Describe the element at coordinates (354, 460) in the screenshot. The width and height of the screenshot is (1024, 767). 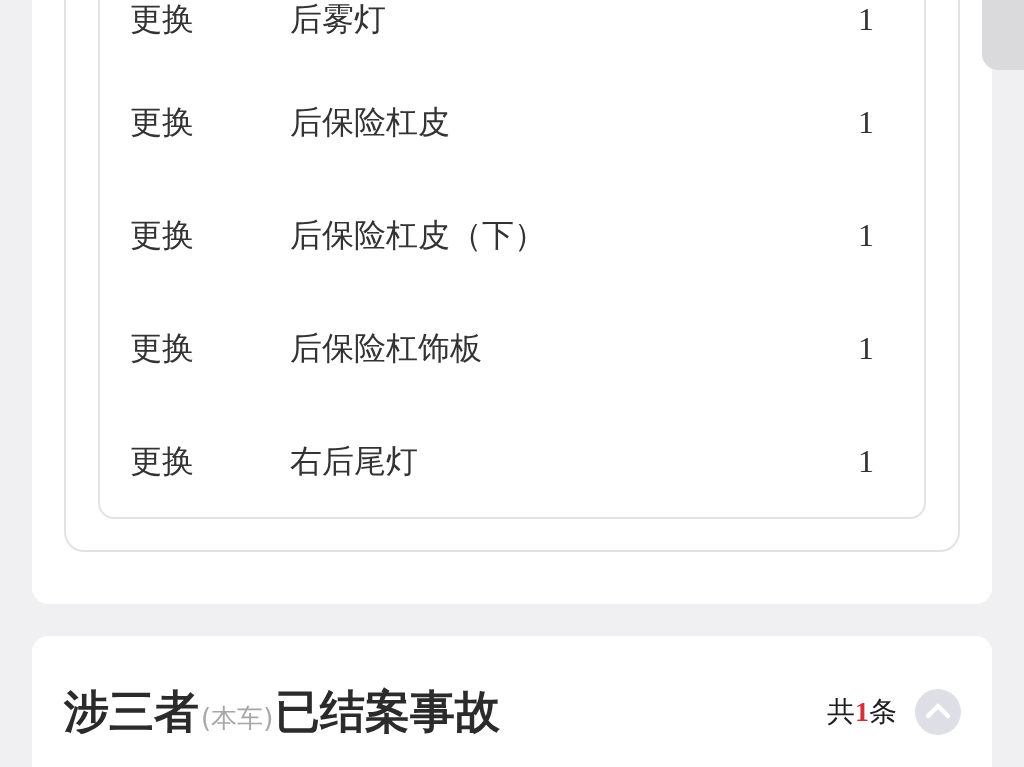
I see `table-cell-text: 右后尾灯` at that location.